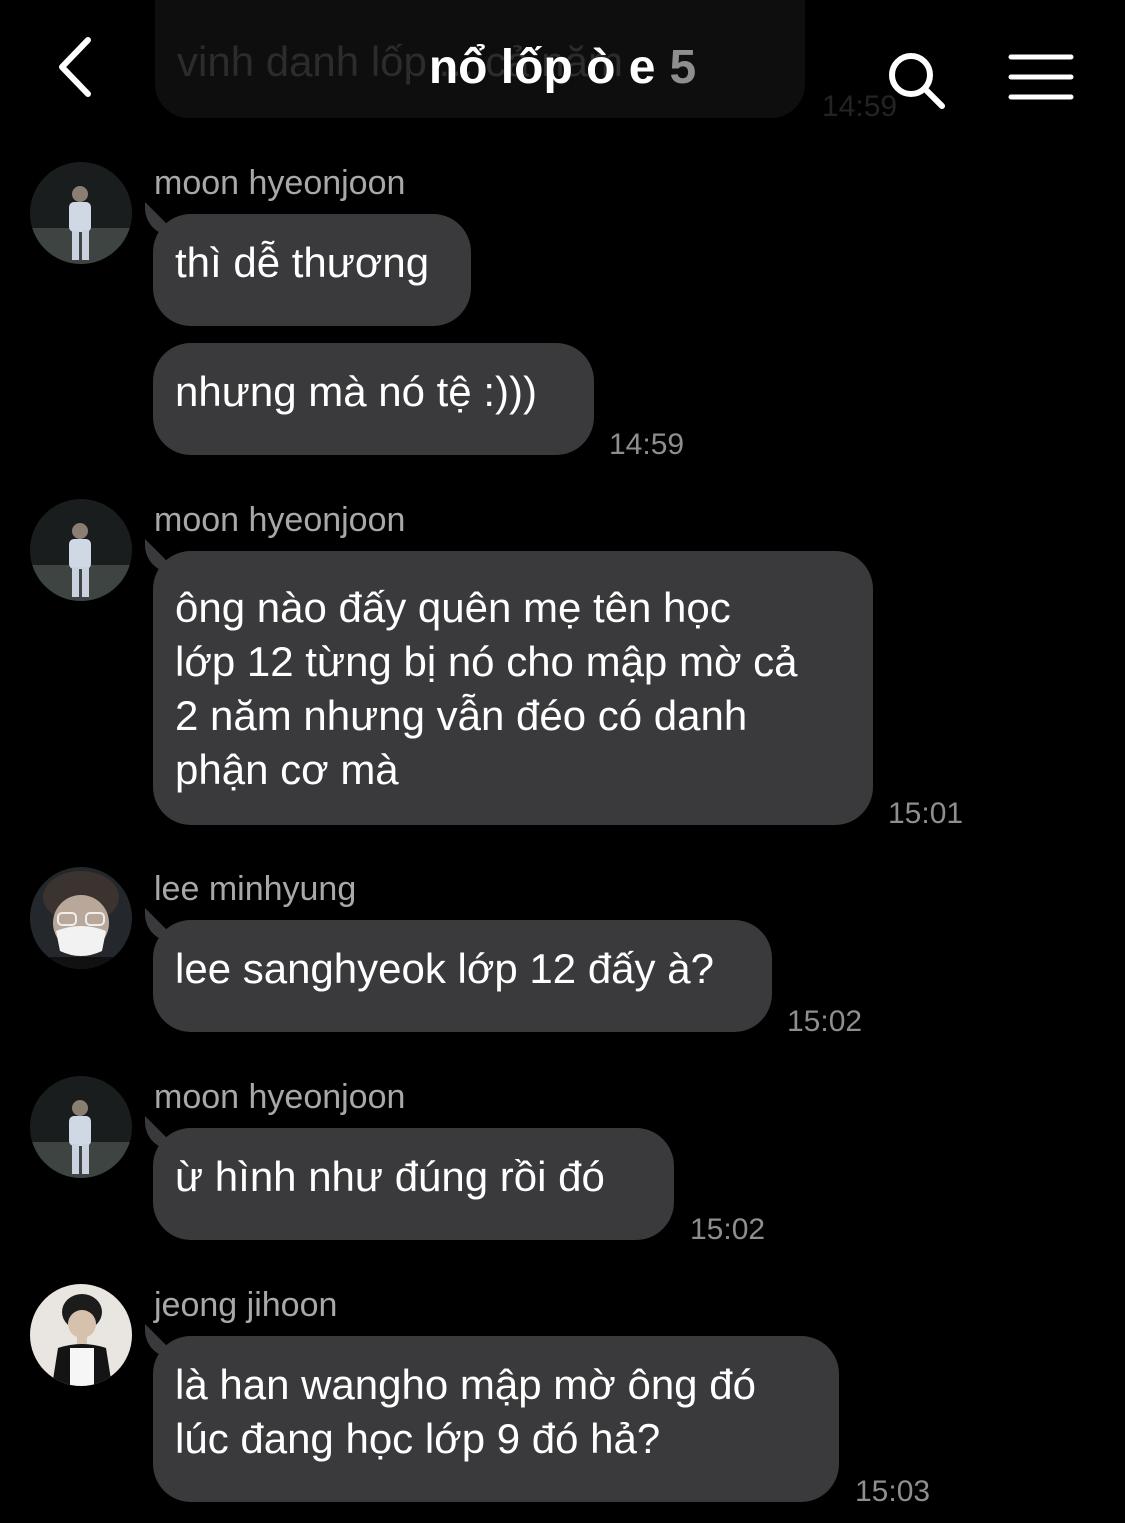  I want to click on avatar-lee-minhyung, so click(81, 918).